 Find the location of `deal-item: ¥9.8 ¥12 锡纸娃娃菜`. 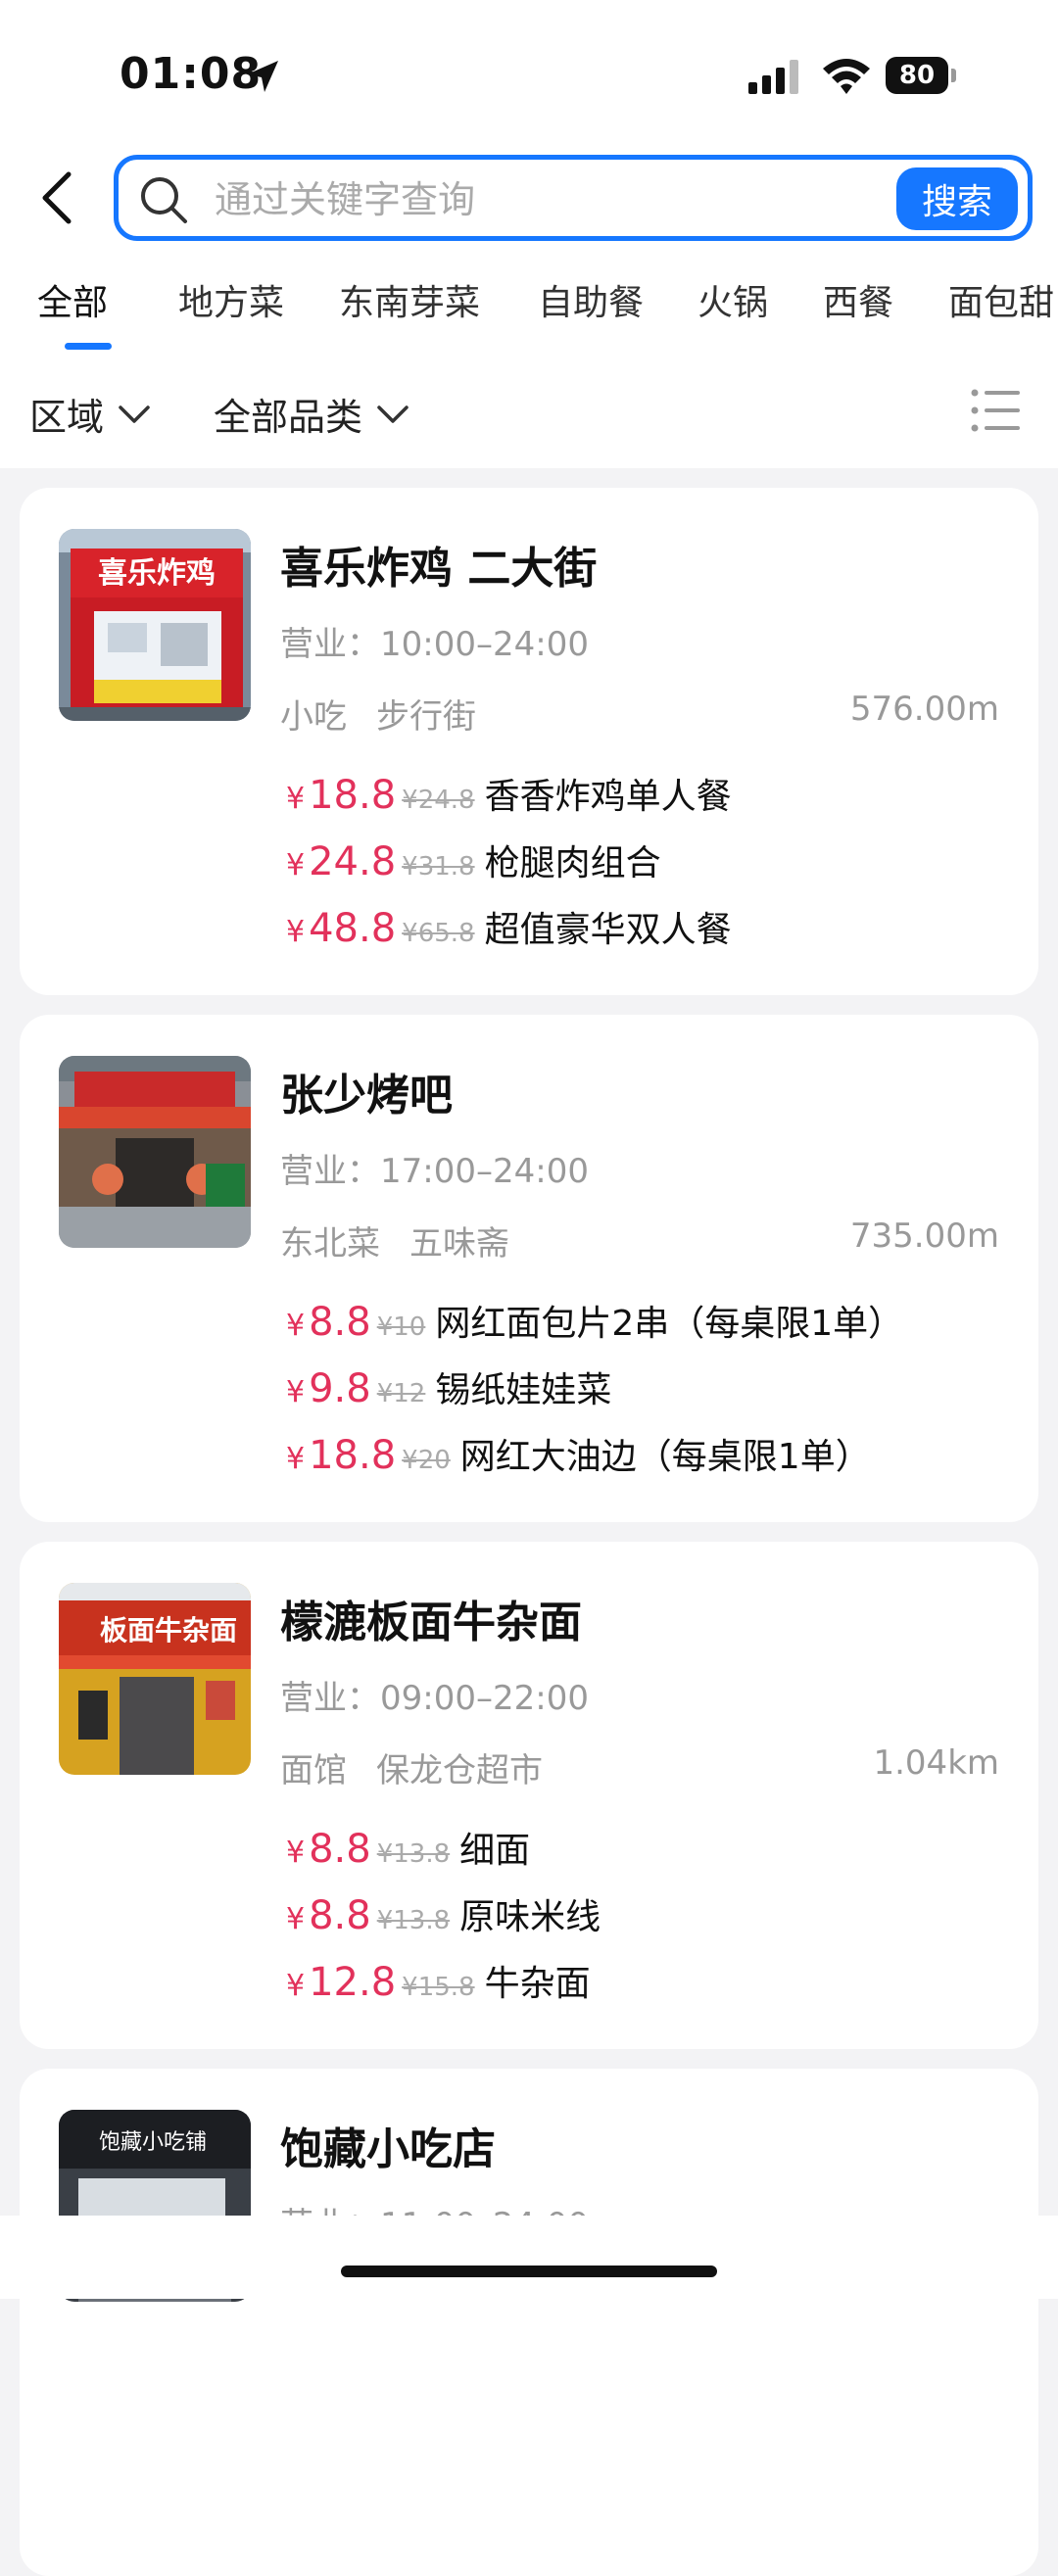

deal-item: ¥9.8 ¥12 锡纸娃娃菜 is located at coordinates (448, 1387).